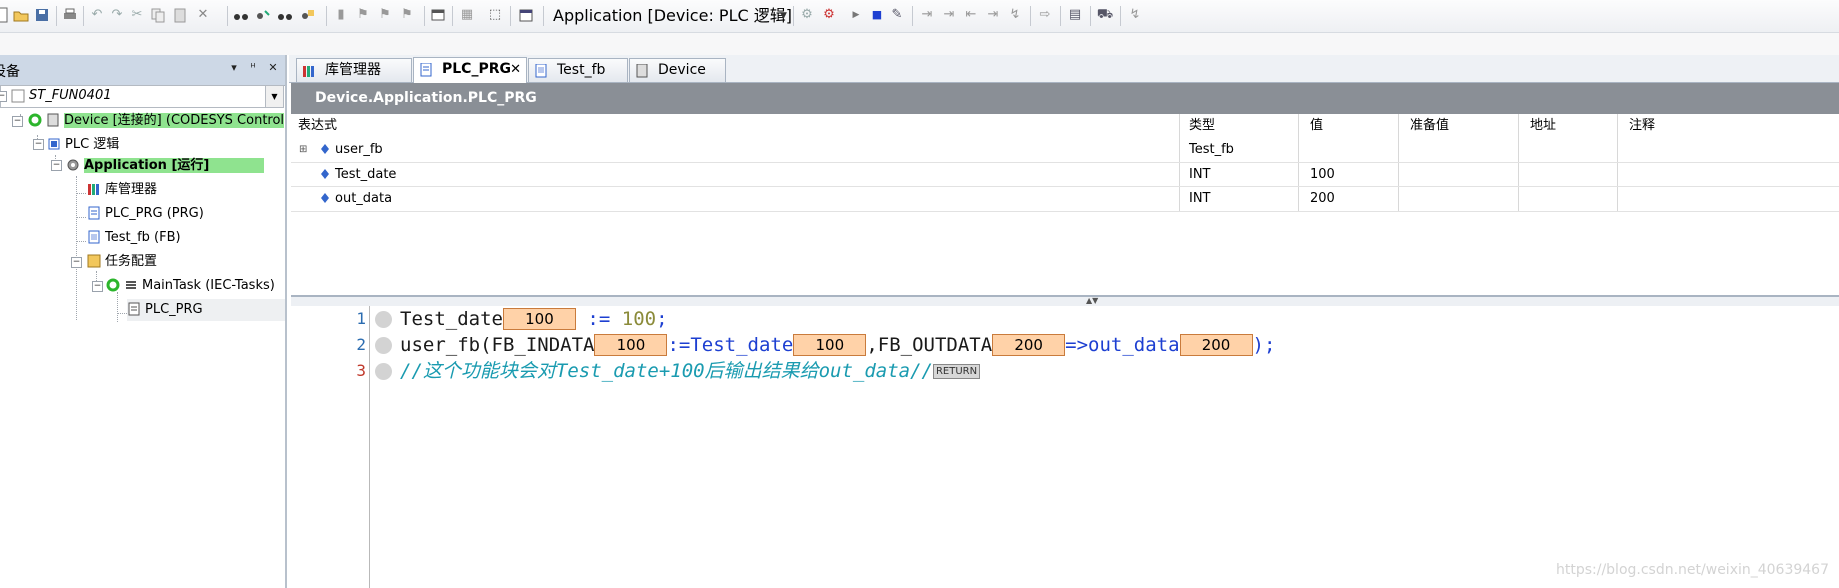 The height and width of the screenshot is (588, 1839). I want to click on stop-icon: ■, so click(877, 15).